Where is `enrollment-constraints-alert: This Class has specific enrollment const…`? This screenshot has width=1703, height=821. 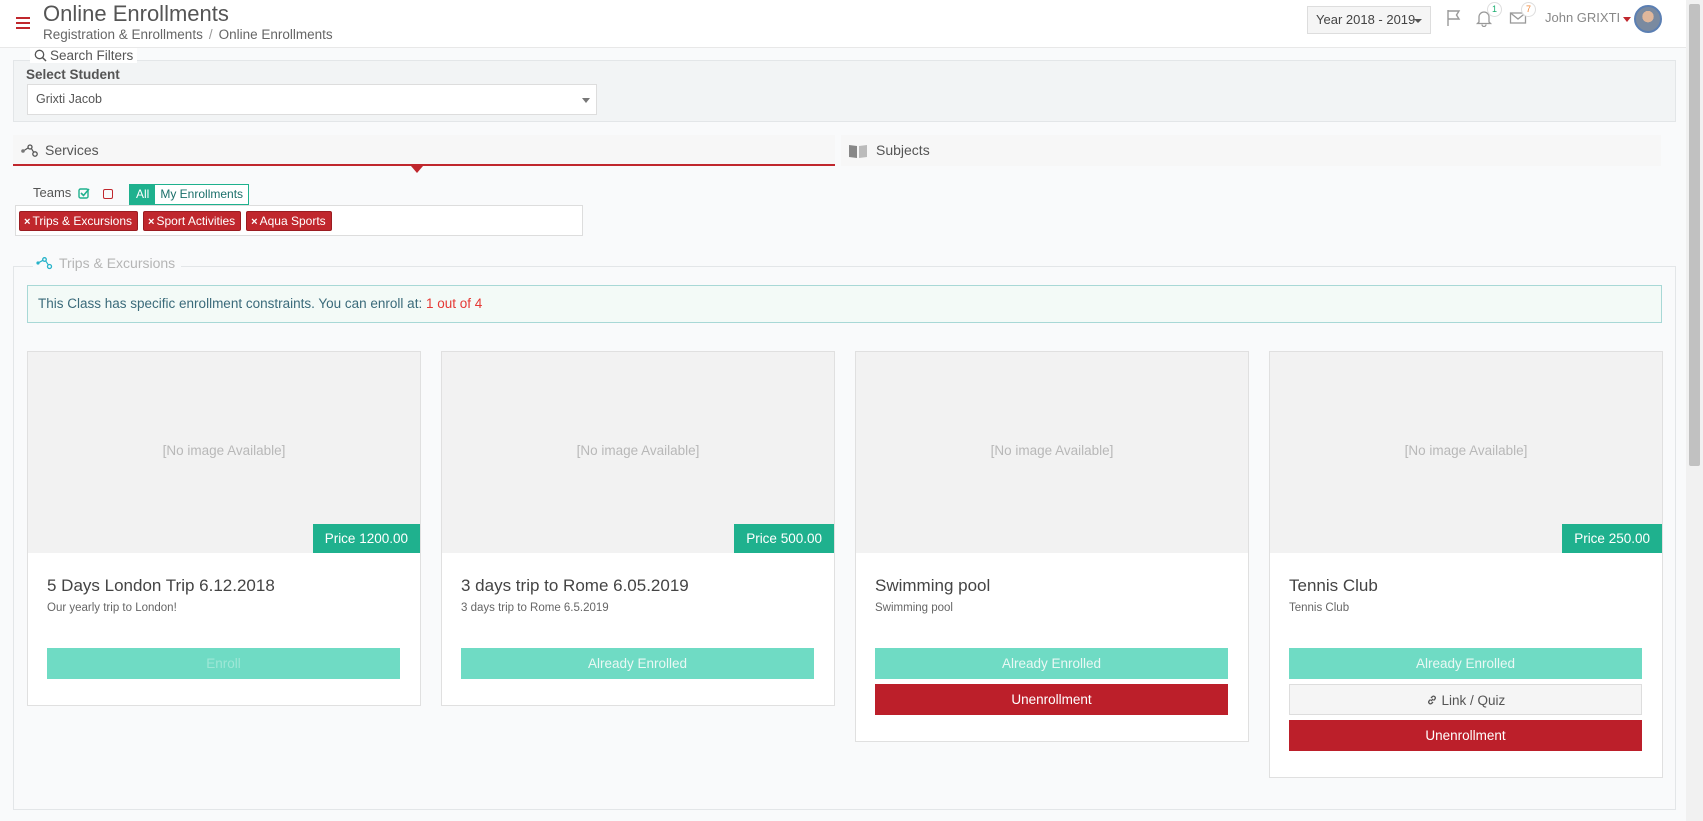 enrollment-constraints-alert: This Class has specific enrollment const… is located at coordinates (844, 304).